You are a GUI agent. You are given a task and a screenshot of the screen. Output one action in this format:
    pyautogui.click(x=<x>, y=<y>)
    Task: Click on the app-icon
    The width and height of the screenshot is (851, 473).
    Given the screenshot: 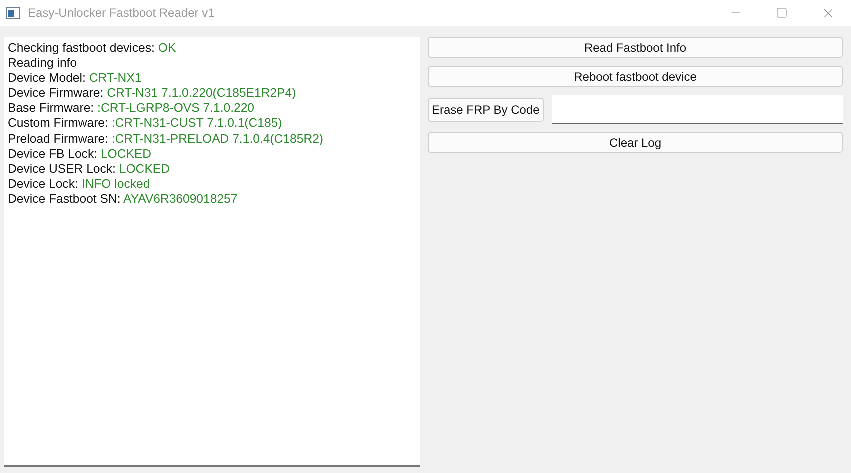 What is the action you would take?
    pyautogui.click(x=13, y=13)
    